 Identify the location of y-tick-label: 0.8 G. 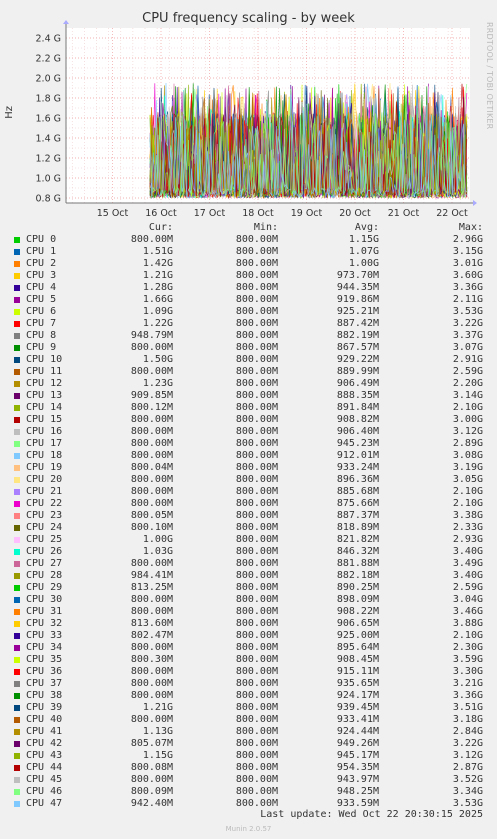
(49, 199).